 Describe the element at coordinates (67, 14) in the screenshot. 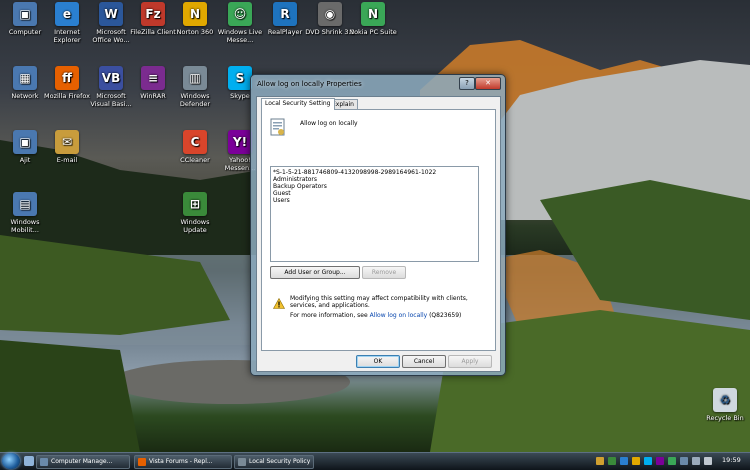

I see `app-icon: e` at that location.